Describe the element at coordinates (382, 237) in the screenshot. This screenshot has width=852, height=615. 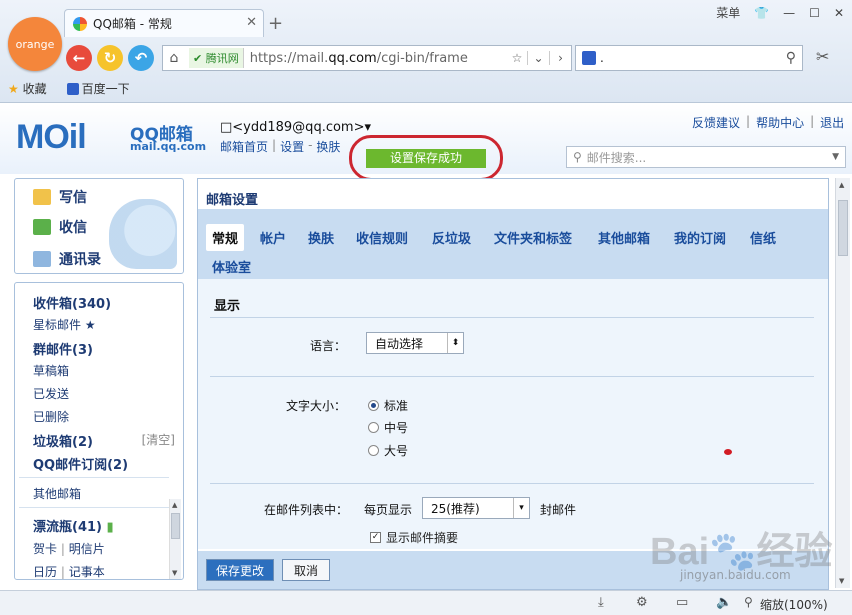
I see `tab-receive-rules: 收信规则` at that location.